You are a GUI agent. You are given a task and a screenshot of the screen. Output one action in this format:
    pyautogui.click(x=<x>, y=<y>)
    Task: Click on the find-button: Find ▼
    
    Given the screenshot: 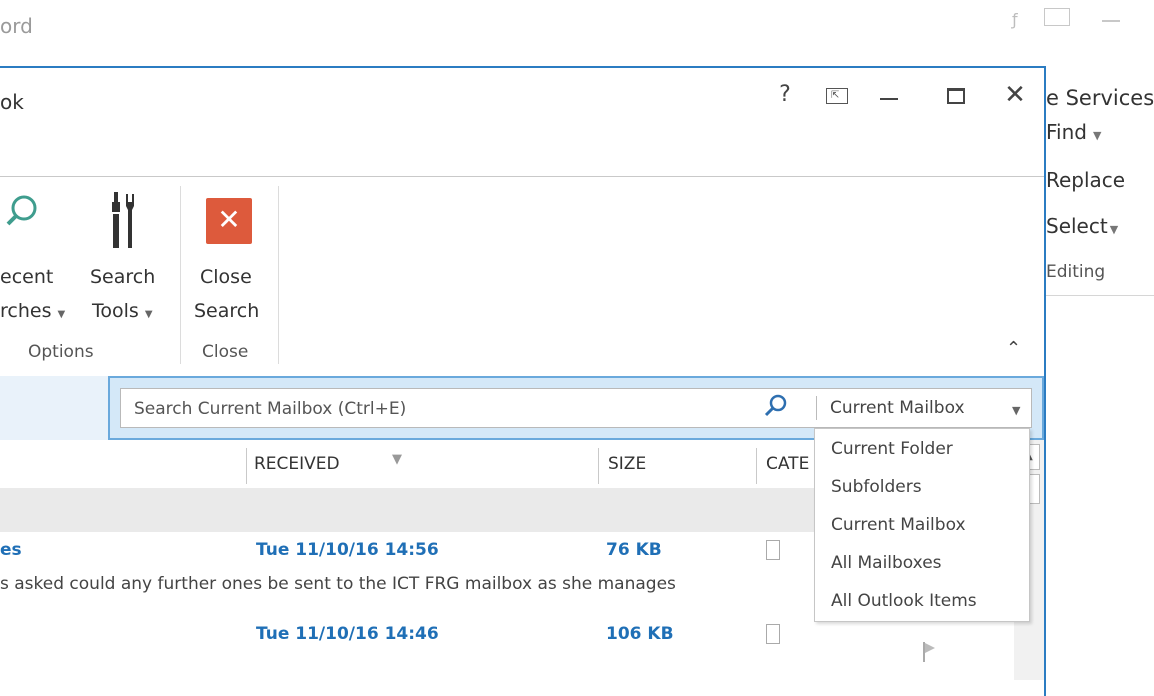 What is the action you would take?
    pyautogui.click(x=1073, y=132)
    